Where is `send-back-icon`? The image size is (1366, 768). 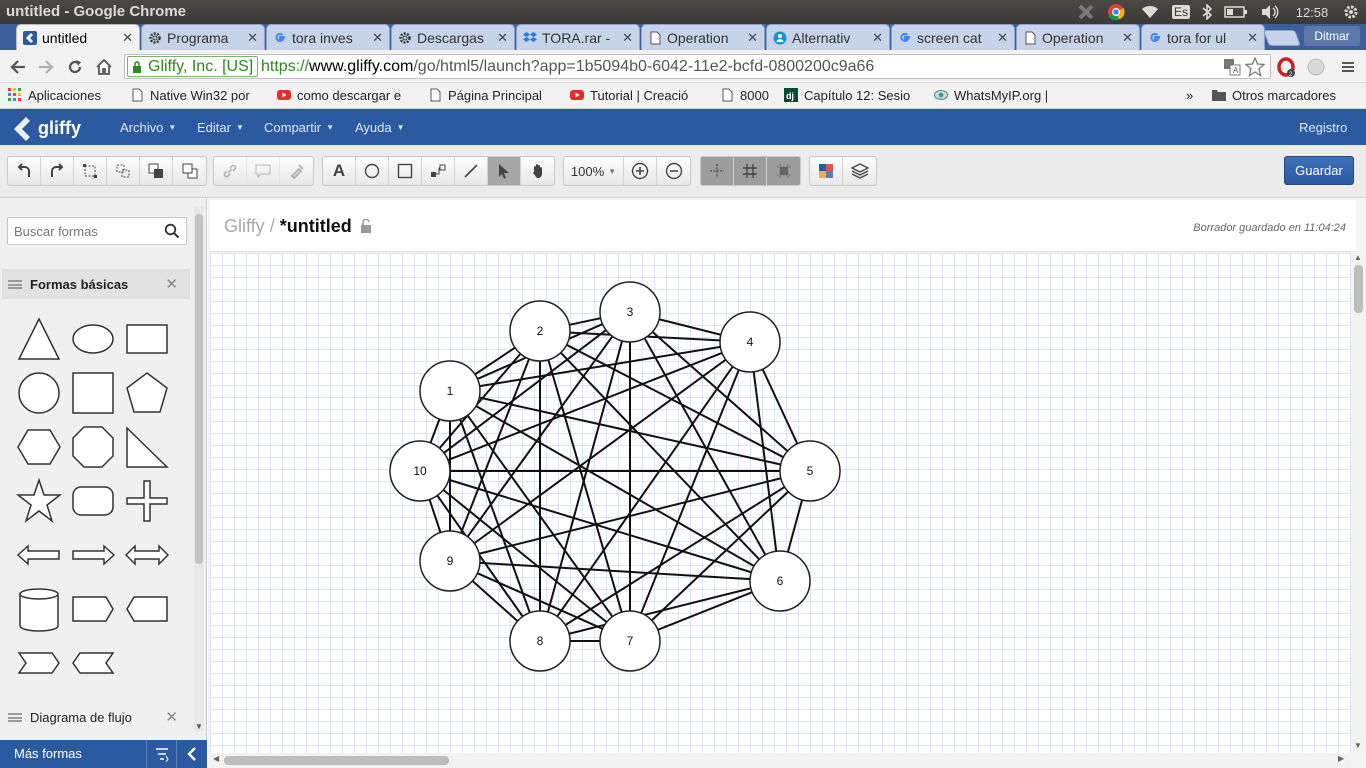 send-back-icon is located at coordinates (189, 171).